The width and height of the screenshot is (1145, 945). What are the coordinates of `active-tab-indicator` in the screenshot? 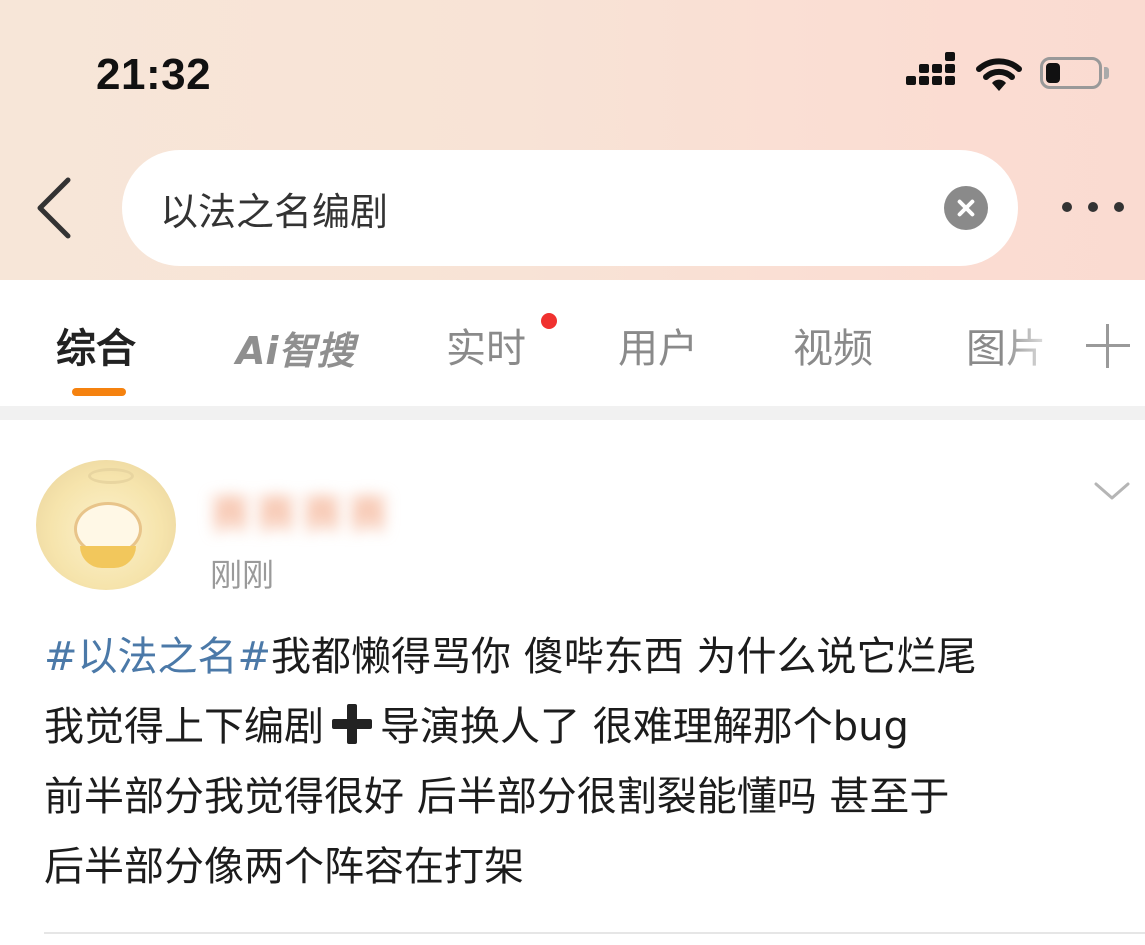 It's located at (99, 392).